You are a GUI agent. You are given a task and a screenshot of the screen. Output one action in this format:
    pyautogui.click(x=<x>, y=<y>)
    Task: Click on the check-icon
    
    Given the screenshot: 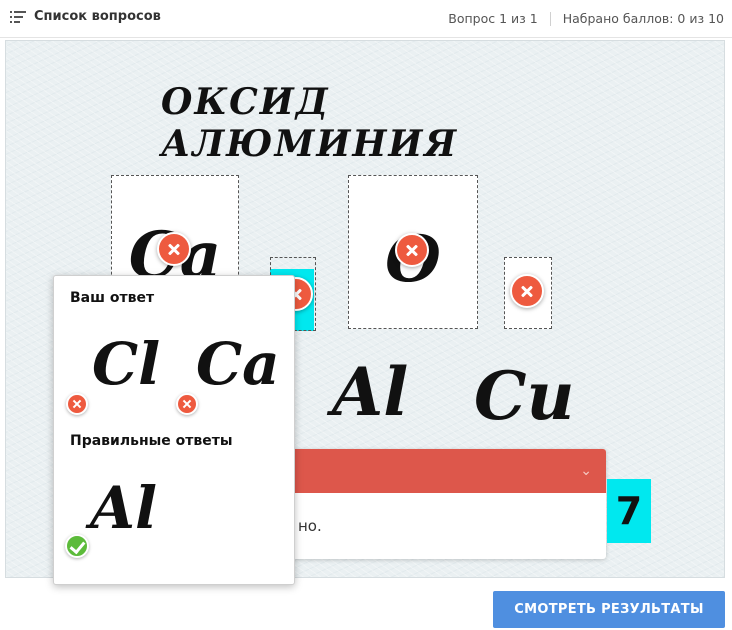 What is the action you would take?
    pyautogui.click(x=77, y=546)
    